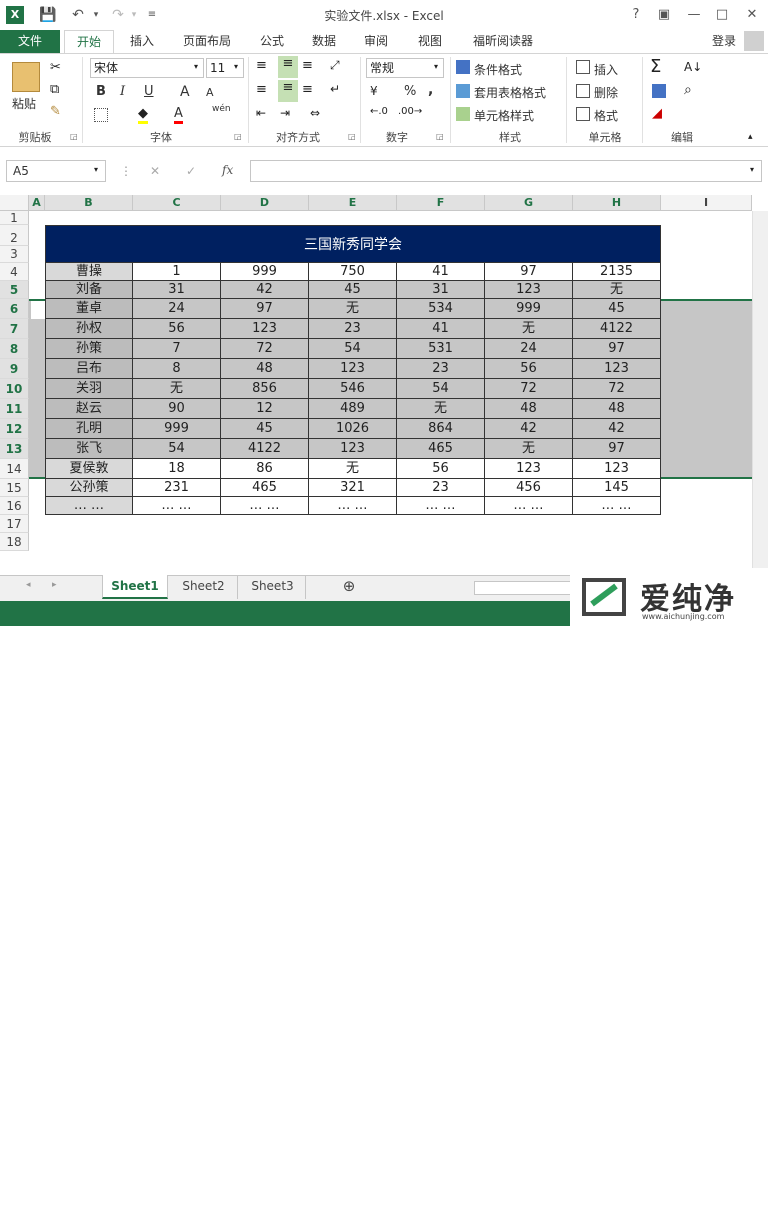  I want to click on row-header: 6, so click(14, 309).